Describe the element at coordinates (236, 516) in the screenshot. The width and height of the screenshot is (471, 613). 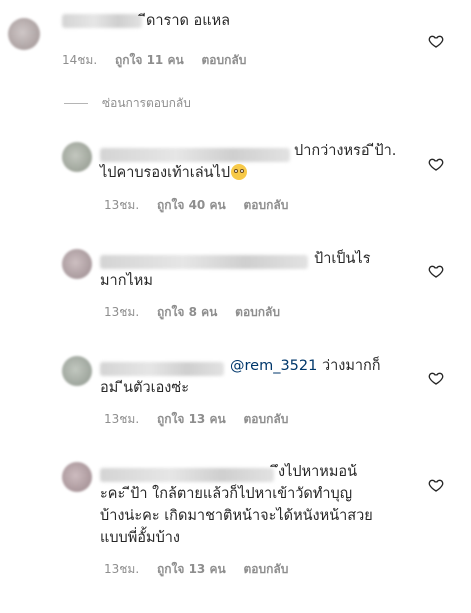
I see `comment-line: บ้างน่ะคะ เกิดมาชาติหน้าจะได้หนังหน้าสวย` at that location.